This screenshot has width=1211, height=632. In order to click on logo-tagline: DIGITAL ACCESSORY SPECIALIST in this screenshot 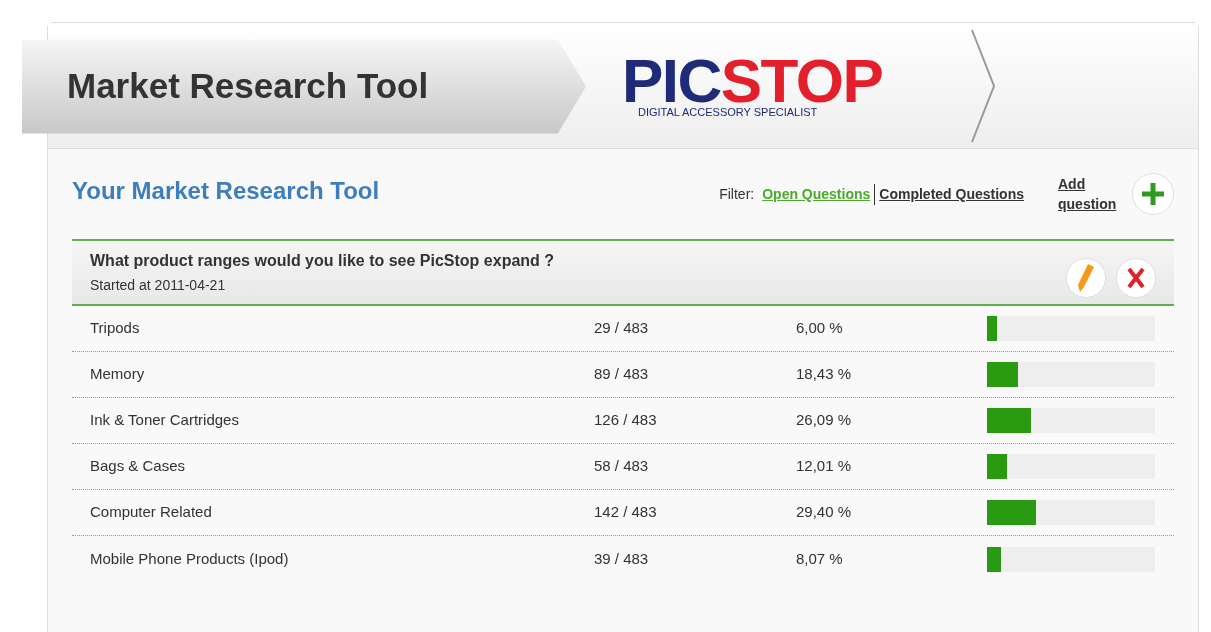, I will do `click(728, 112)`.